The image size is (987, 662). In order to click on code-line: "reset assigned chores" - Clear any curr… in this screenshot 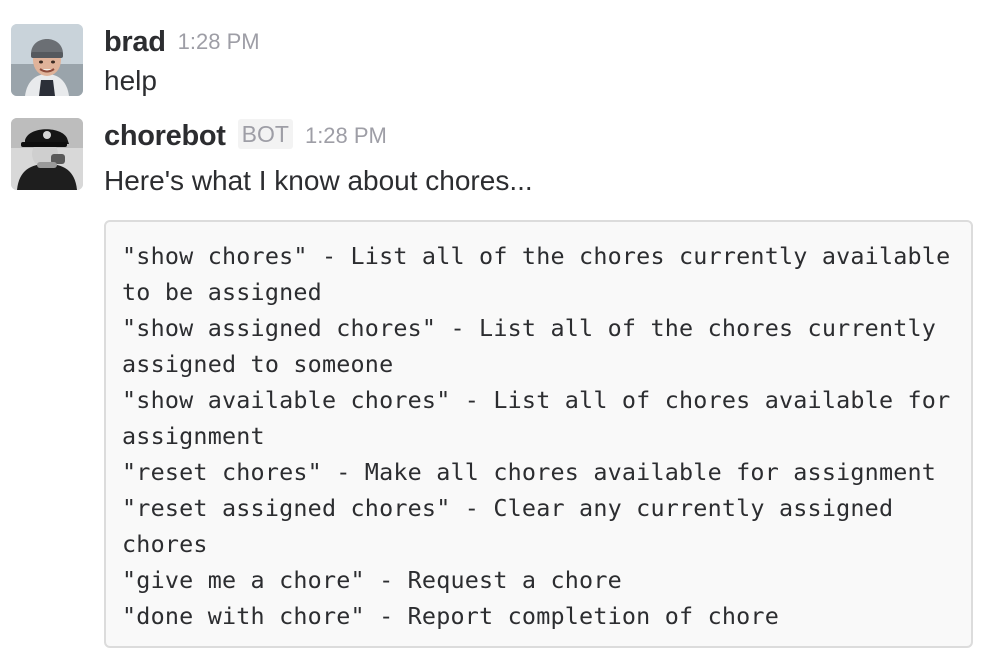, I will do `click(508, 508)`.